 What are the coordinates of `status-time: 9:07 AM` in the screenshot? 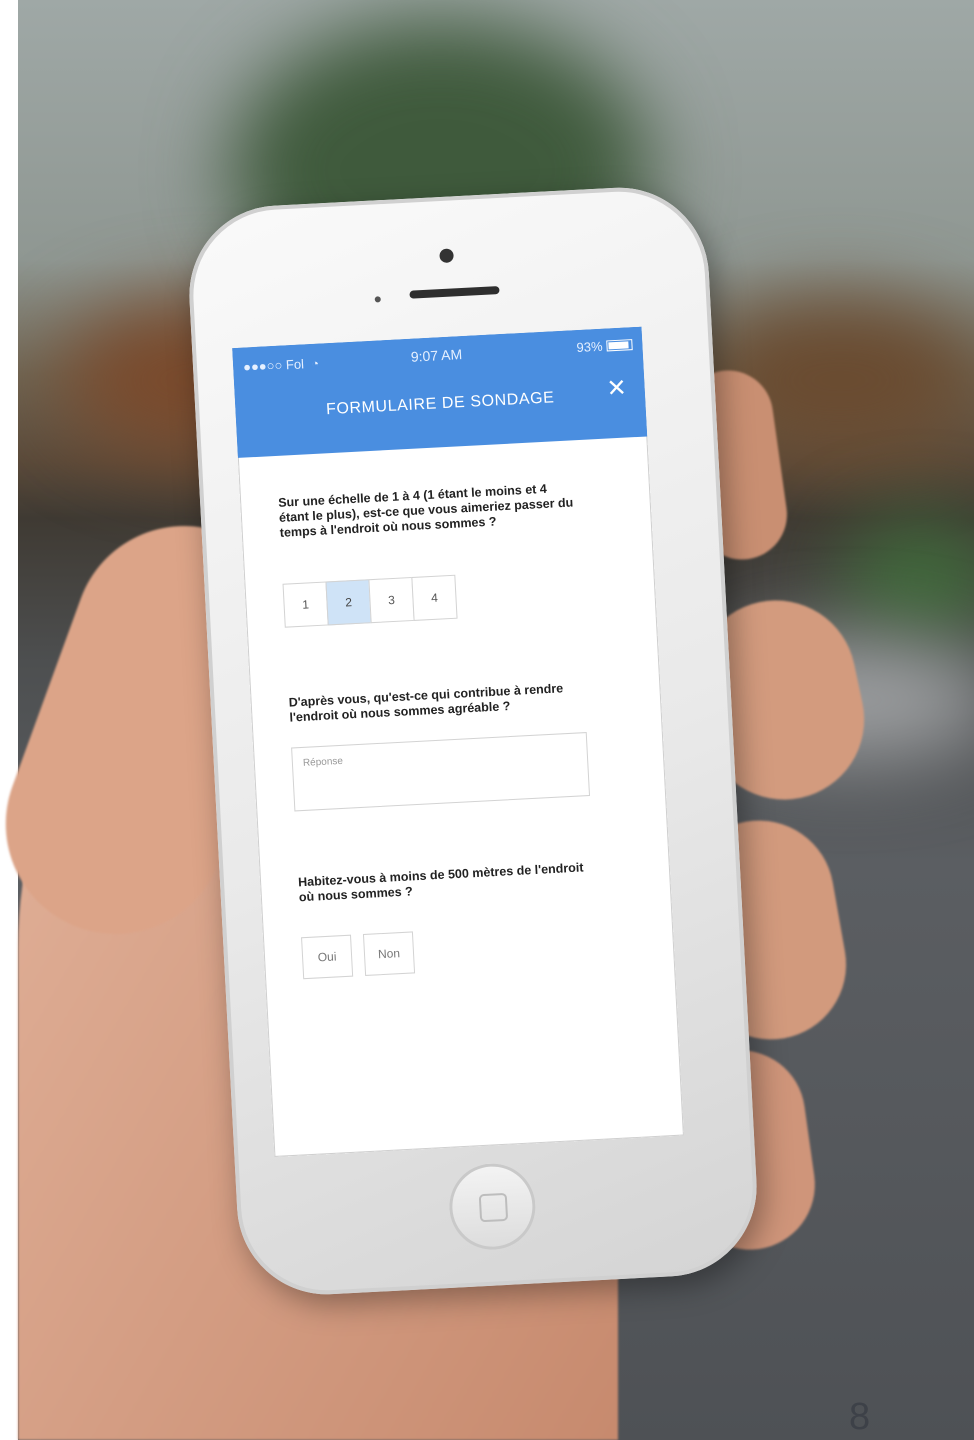 It's located at (436, 355).